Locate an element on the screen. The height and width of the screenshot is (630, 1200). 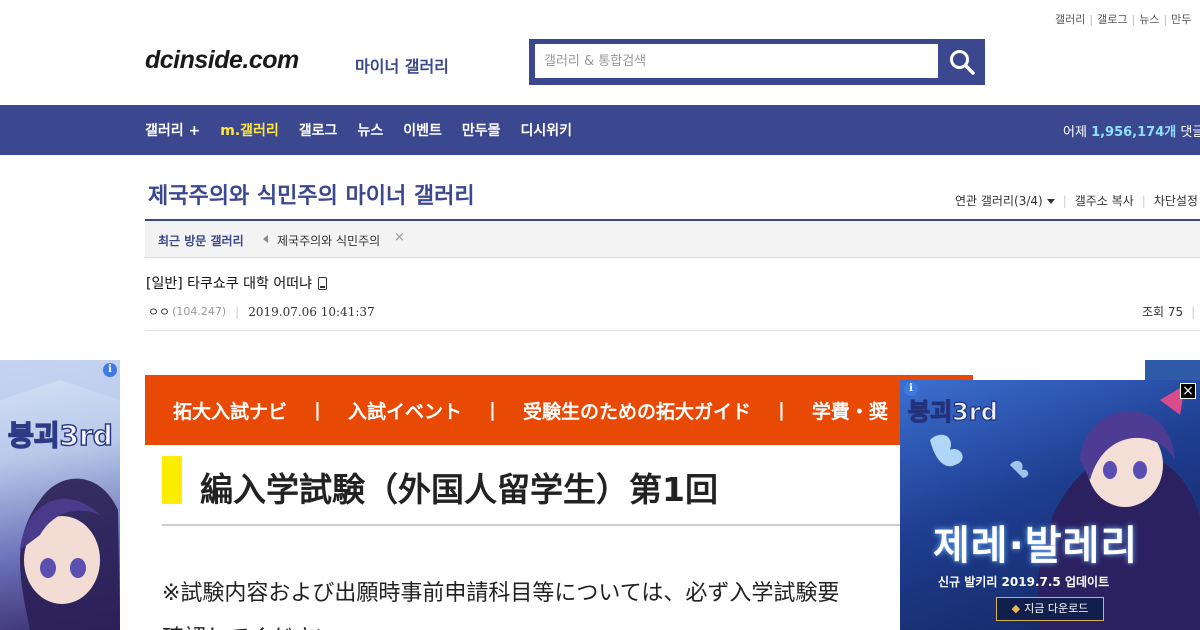
meta-divider is located at coordinates (672, 330).